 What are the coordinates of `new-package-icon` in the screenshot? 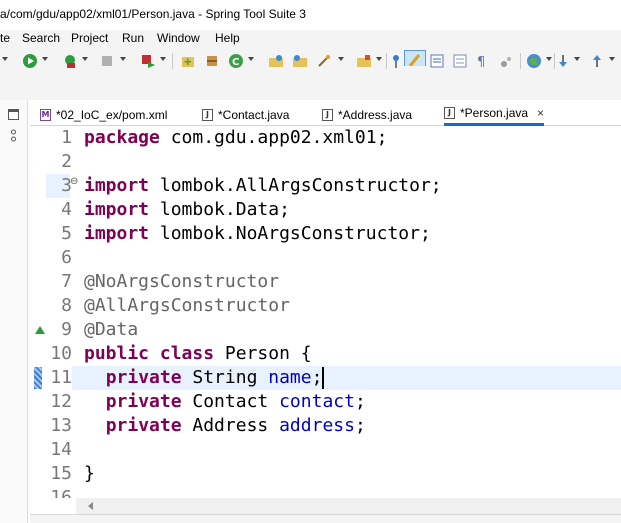 It's located at (212, 61).